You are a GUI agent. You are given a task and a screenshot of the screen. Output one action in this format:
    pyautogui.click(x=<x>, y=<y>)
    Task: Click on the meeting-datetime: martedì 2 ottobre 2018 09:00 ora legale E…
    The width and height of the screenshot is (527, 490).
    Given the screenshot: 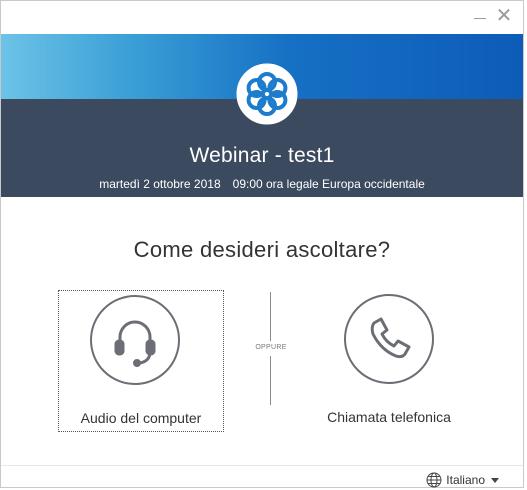 What is the action you would take?
    pyautogui.click(x=262, y=184)
    